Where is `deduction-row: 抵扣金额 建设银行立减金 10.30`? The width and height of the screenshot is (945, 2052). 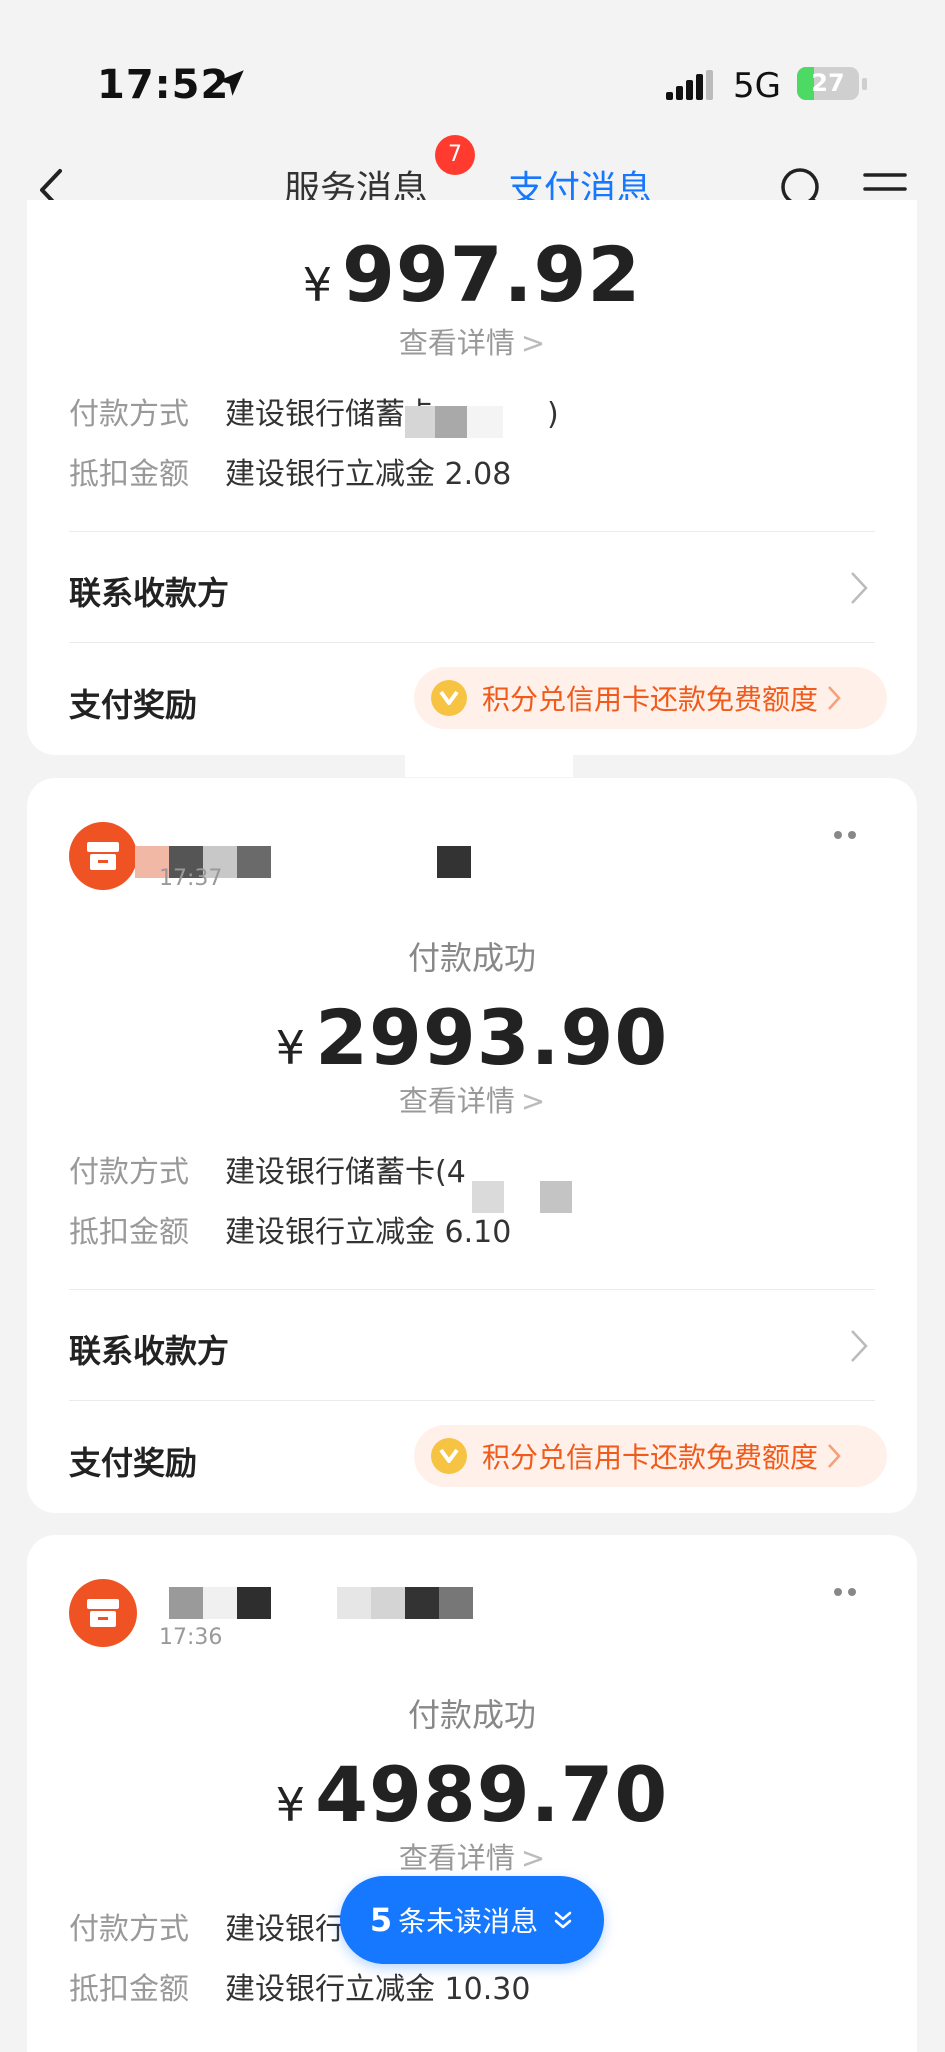 deduction-row: 抵扣金额 建设银行立减金 10.30 is located at coordinates (299, 1990).